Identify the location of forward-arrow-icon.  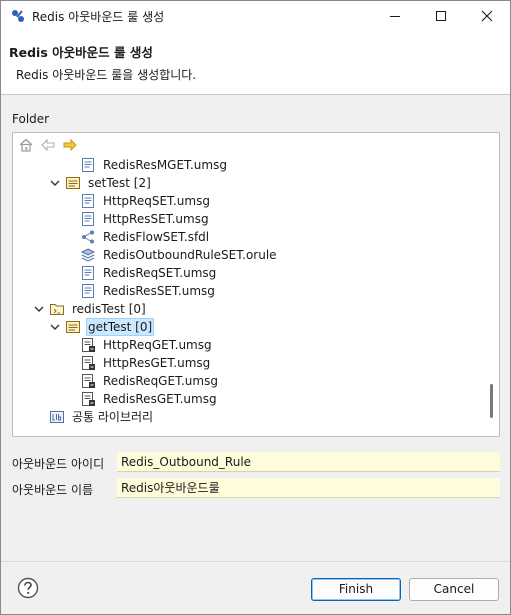
(70, 145).